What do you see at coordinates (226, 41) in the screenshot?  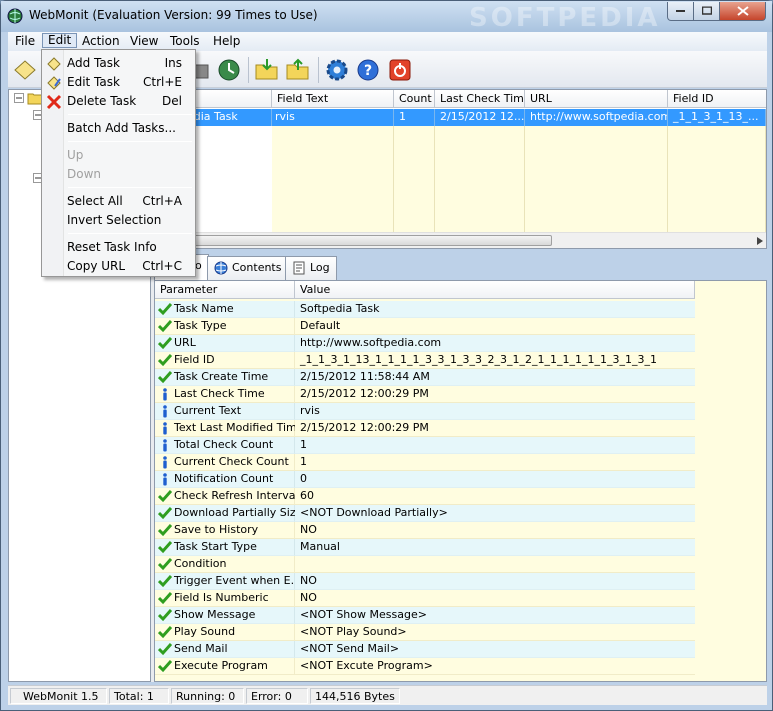 I see `menu-help: Help` at bounding box center [226, 41].